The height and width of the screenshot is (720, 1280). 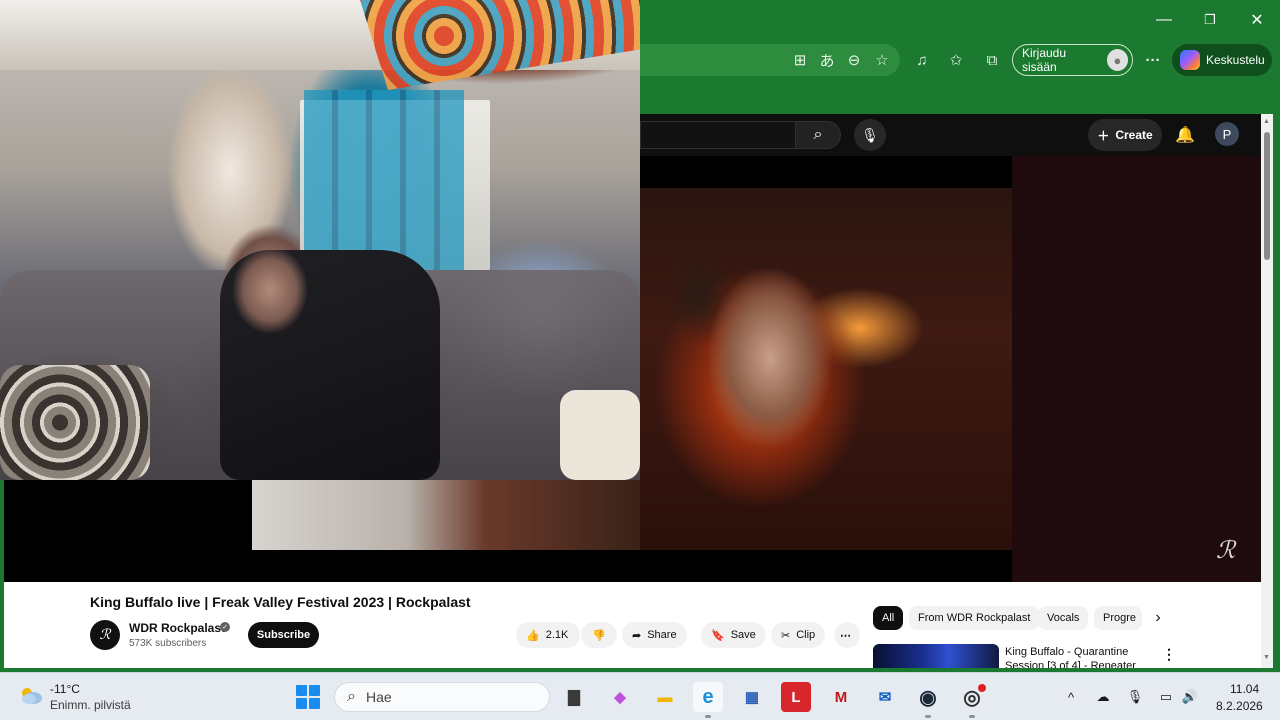 What do you see at coordinates (1072, 60) in the screenshot?
I see `signin-button: Kirjaudu sisään ●` at bounding box center [1072, 60].